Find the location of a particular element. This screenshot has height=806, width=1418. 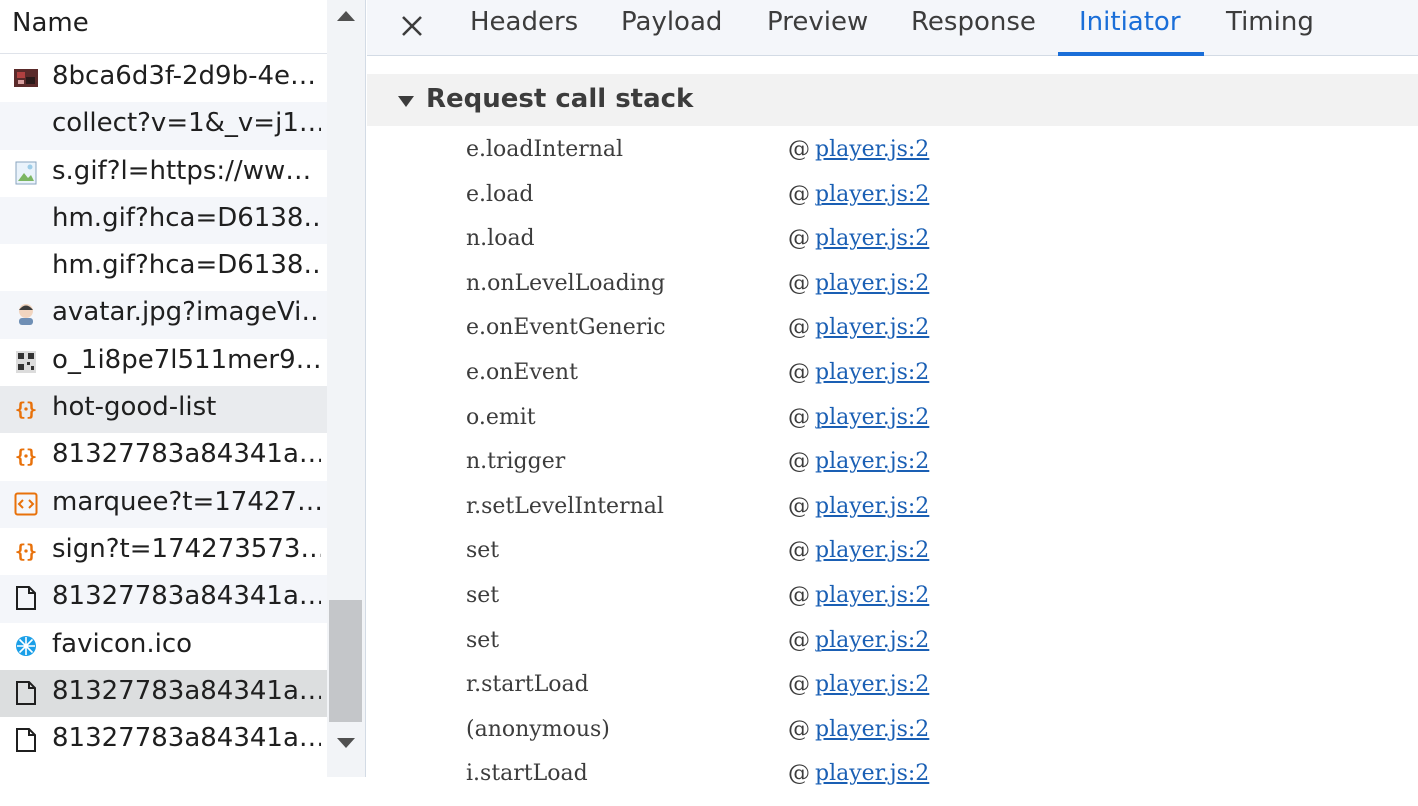

tab-payload: Payload is located at coordinates (671, 22).